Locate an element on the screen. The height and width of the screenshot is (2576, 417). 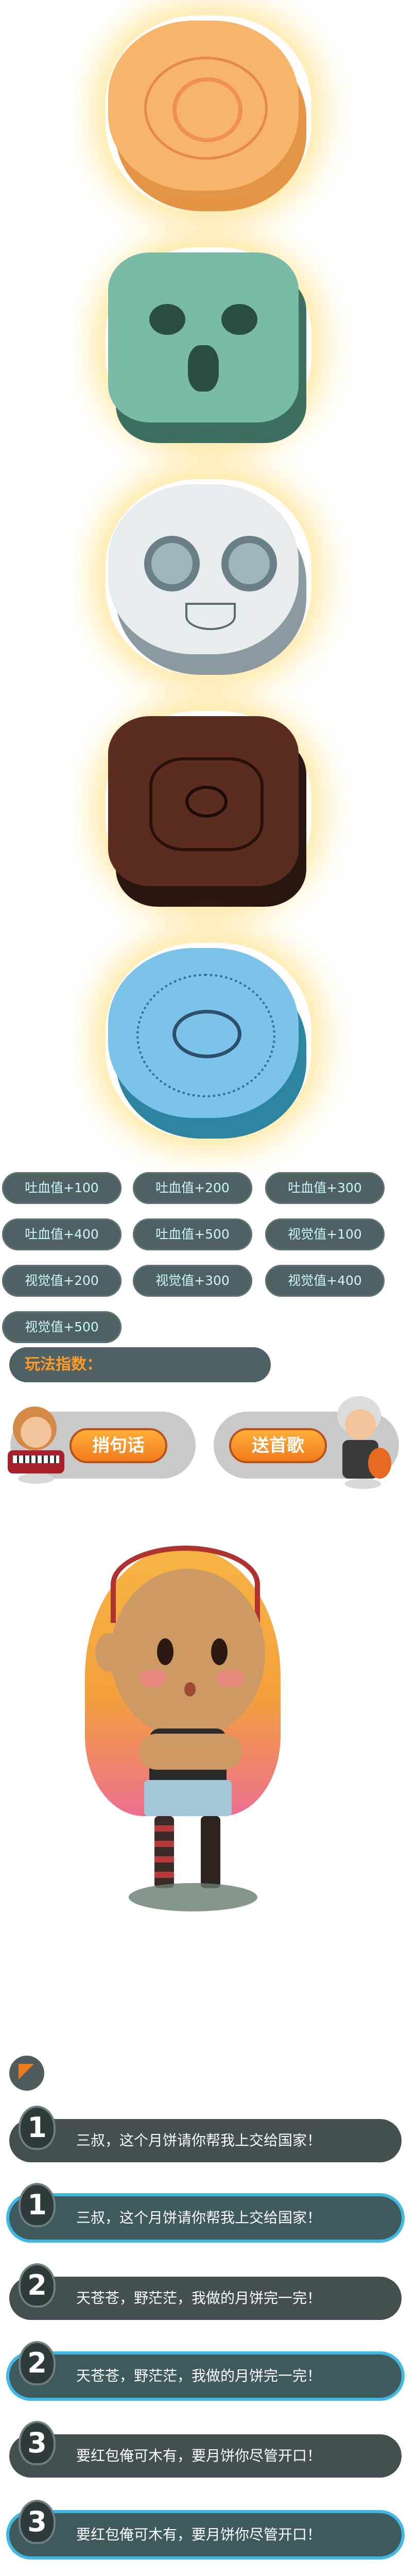
mooncake-orange is located at coordinates (208, 113).